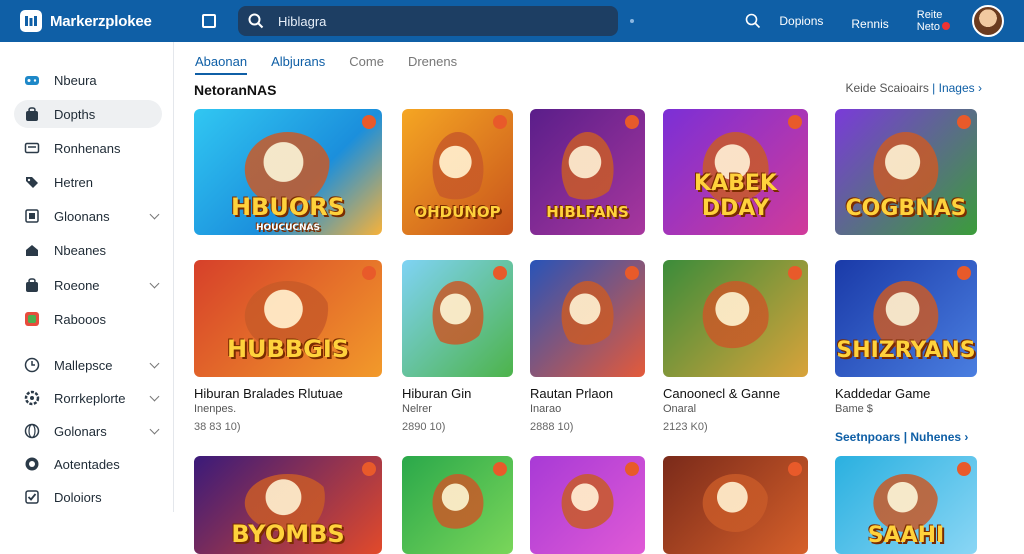 Image resolution: width=1024 pixels, height=554 pixels. I want to click on header-label-bottom: Neto, so click(928, 27).